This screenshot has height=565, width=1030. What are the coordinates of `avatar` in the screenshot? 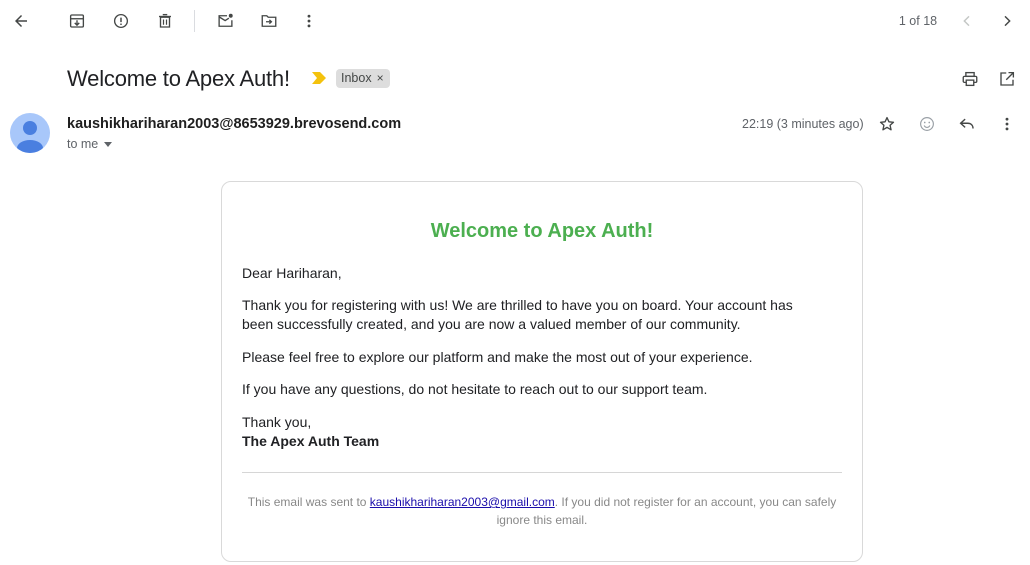 It's located at (30, 133).